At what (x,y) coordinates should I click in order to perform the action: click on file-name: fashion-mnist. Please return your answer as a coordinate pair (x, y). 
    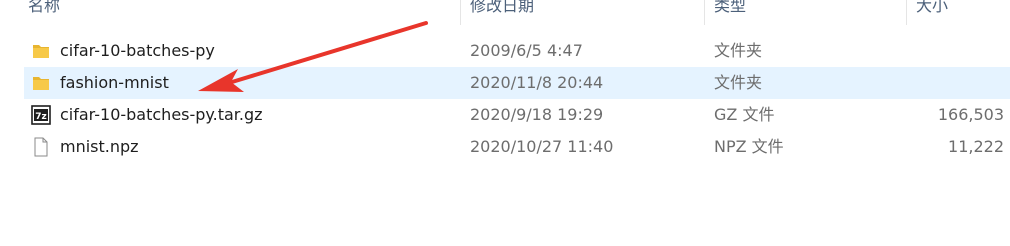
    Looking at the image, I should click on (114, 82).